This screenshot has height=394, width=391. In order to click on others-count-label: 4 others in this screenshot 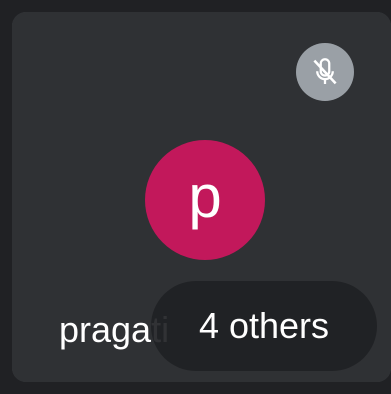, I will do `click(264, 325)`.